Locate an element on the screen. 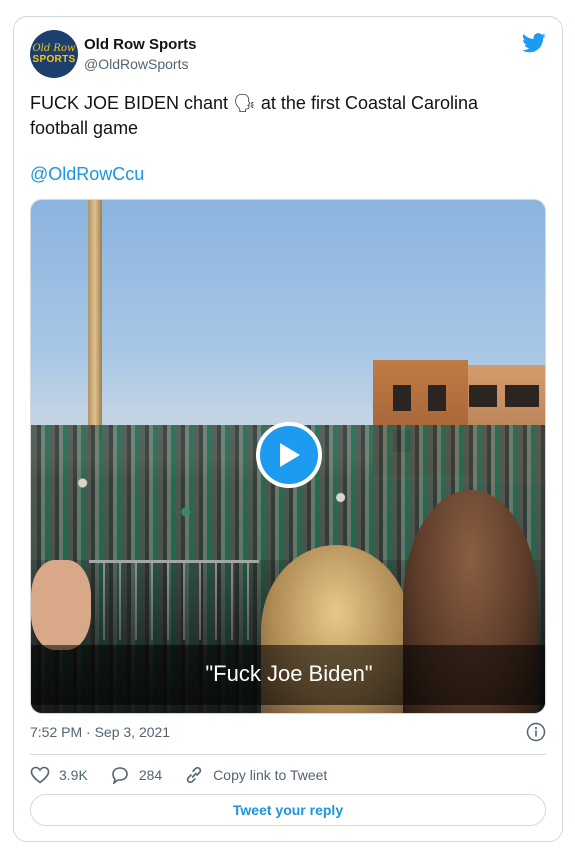 Image resolution: width=575 pixels, height=851 pixels. hand is located at coordinates (61, 605).